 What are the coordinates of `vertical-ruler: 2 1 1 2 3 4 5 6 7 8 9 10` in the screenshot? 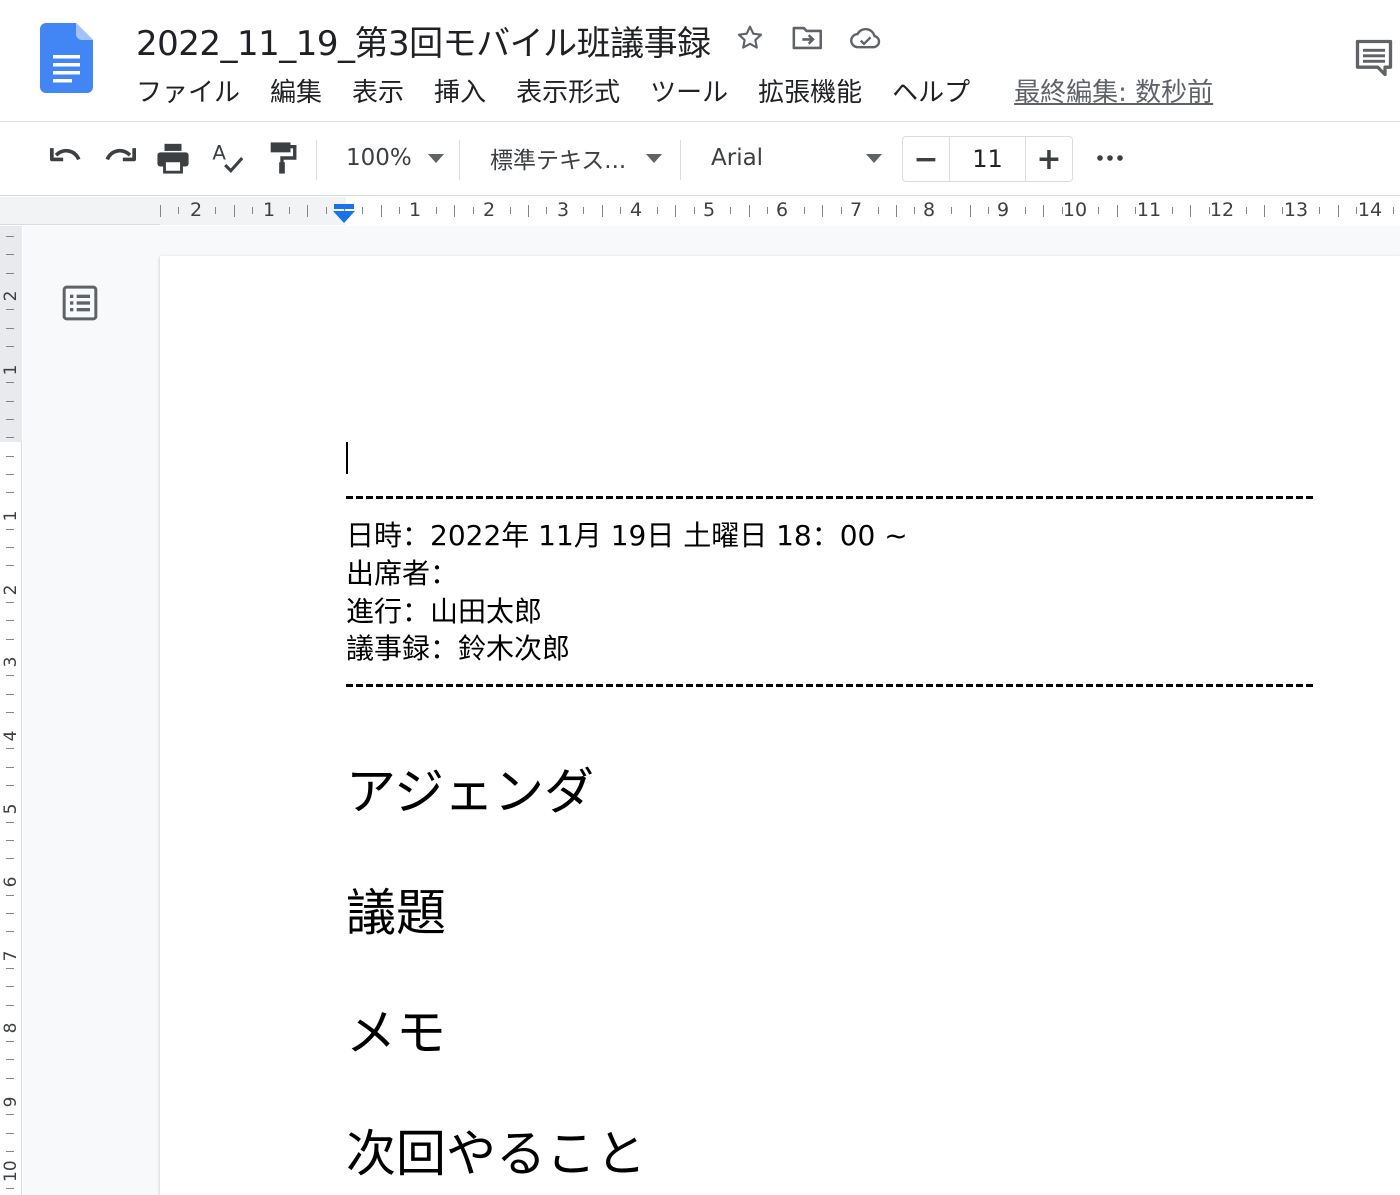 It's located at (11, 710).